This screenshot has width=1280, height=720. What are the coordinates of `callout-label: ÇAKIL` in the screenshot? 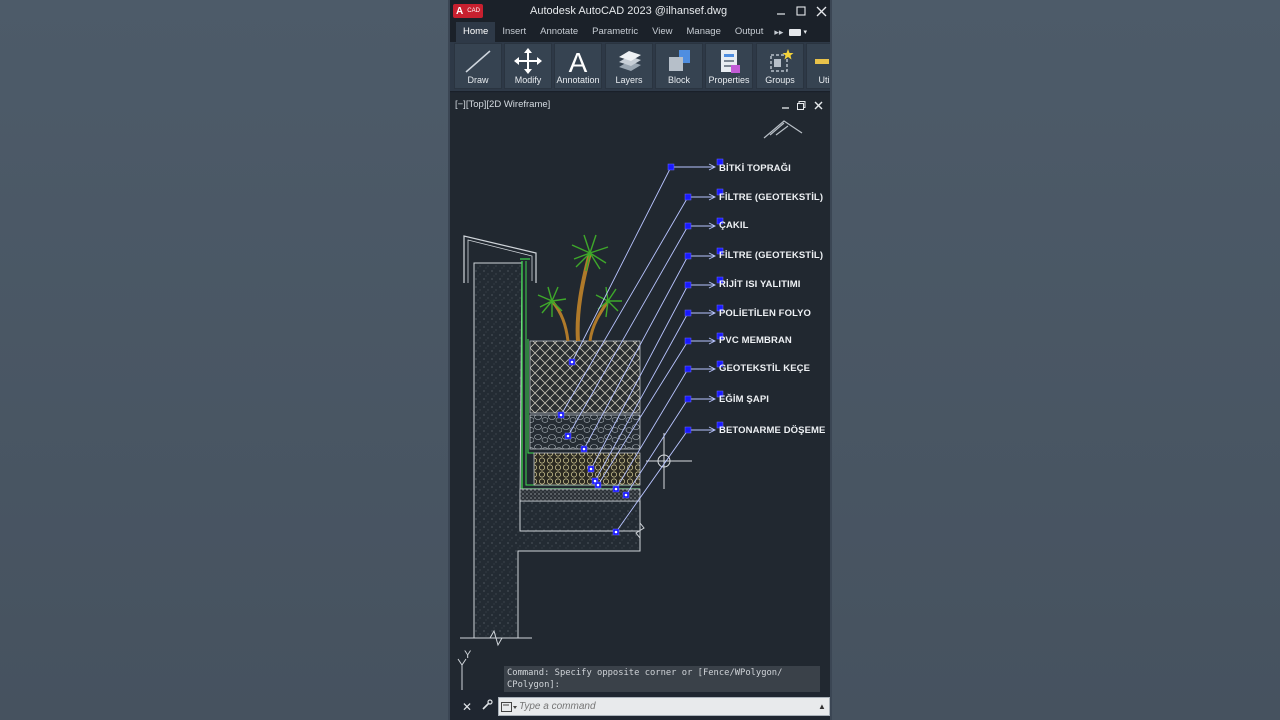 It's located at (734, 225).